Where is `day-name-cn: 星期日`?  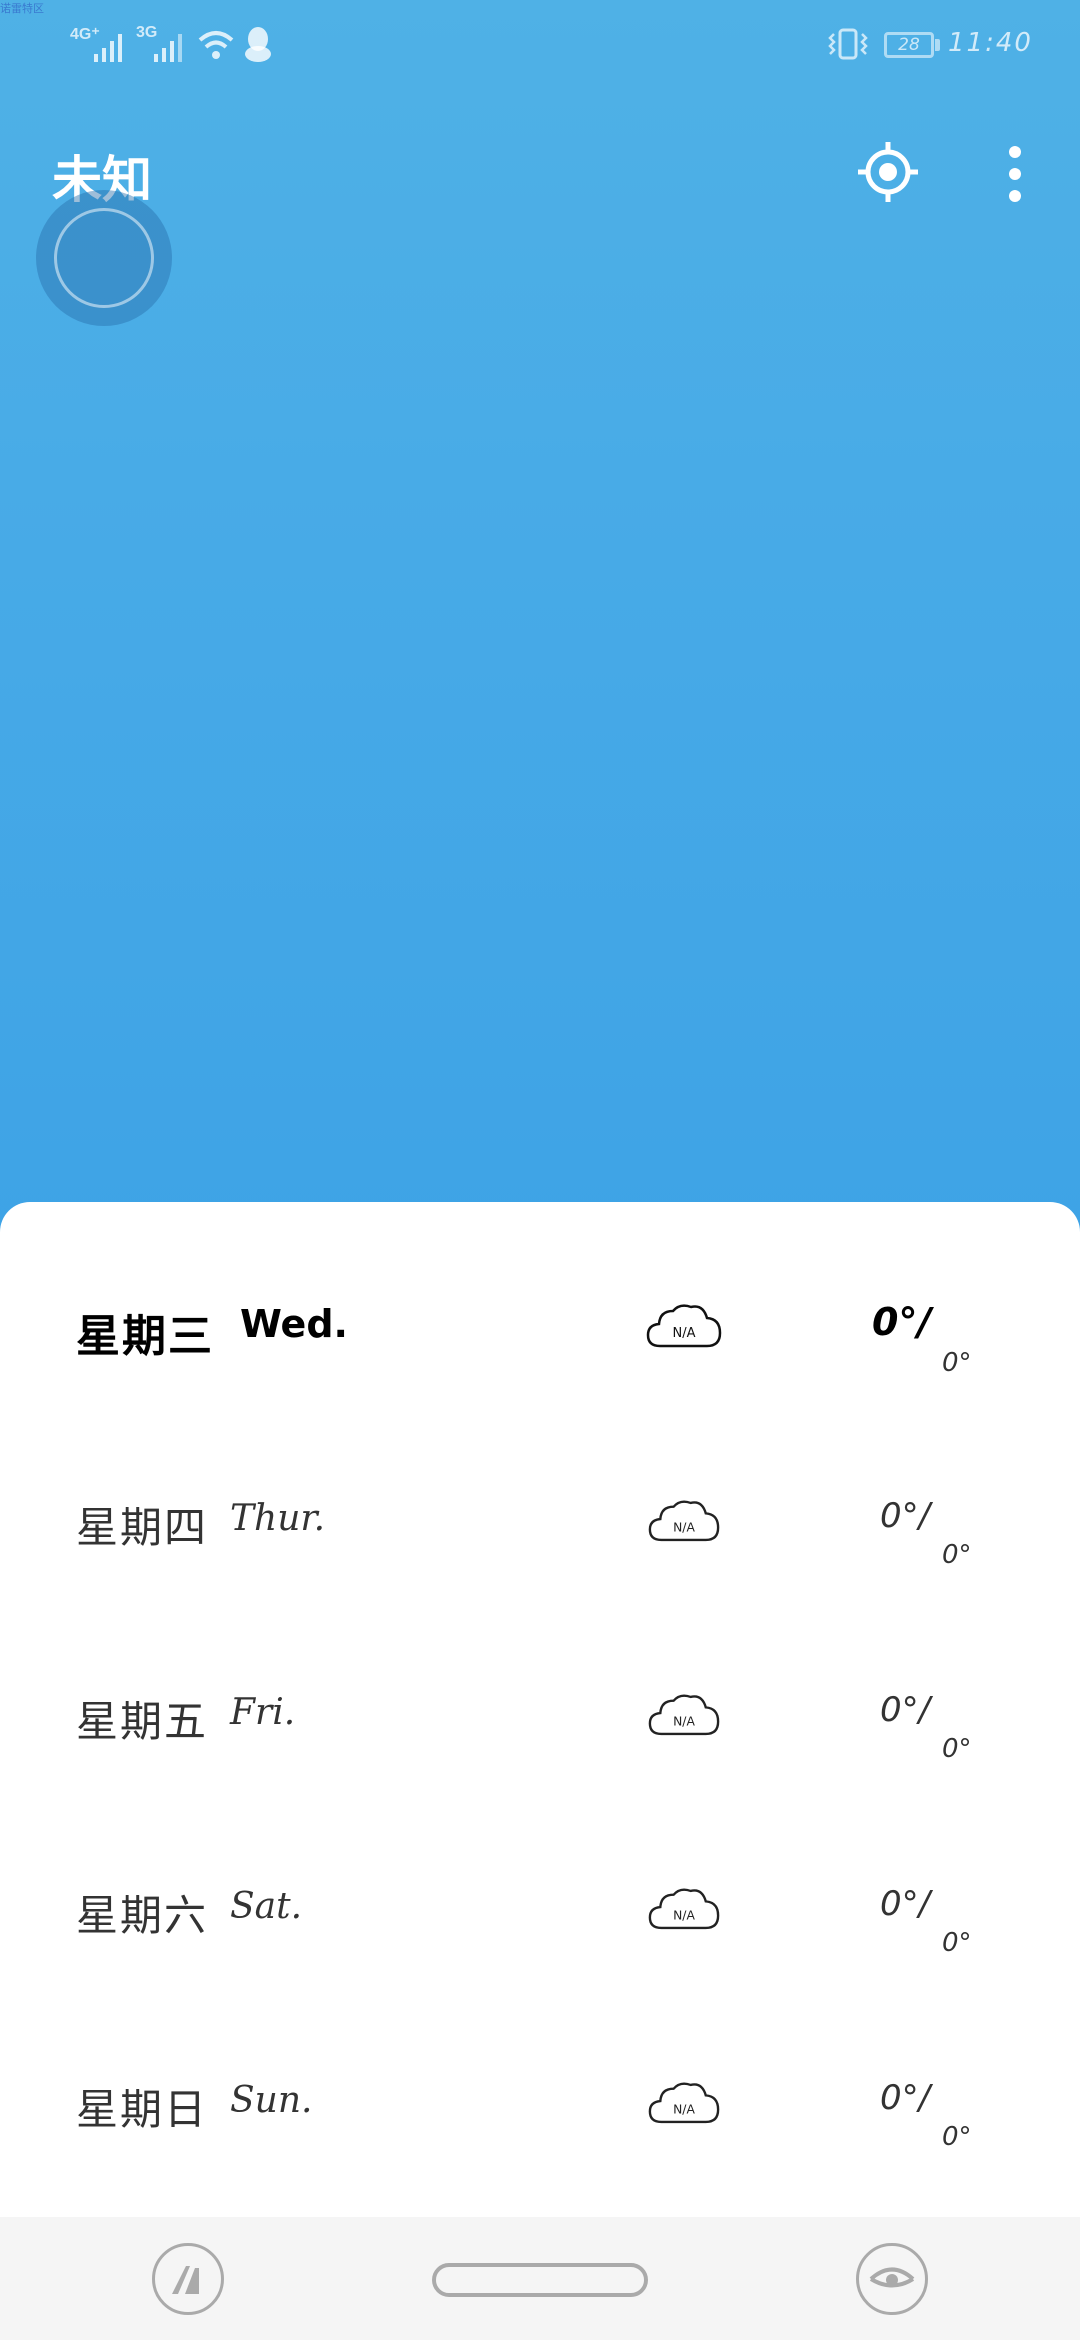
day-name-cn: 星期日 is located at coordinates (142, 2109).